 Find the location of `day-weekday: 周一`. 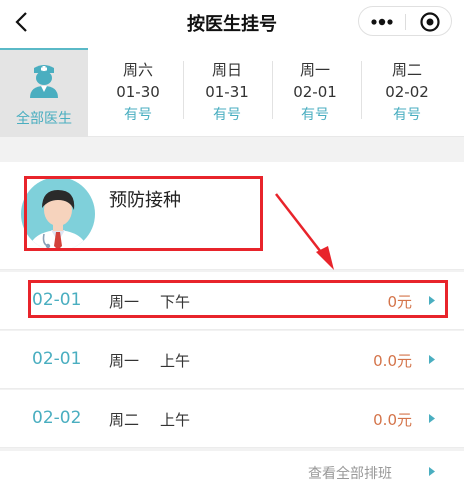

day-weekday: 周一 is located at coordinates (314, 70).